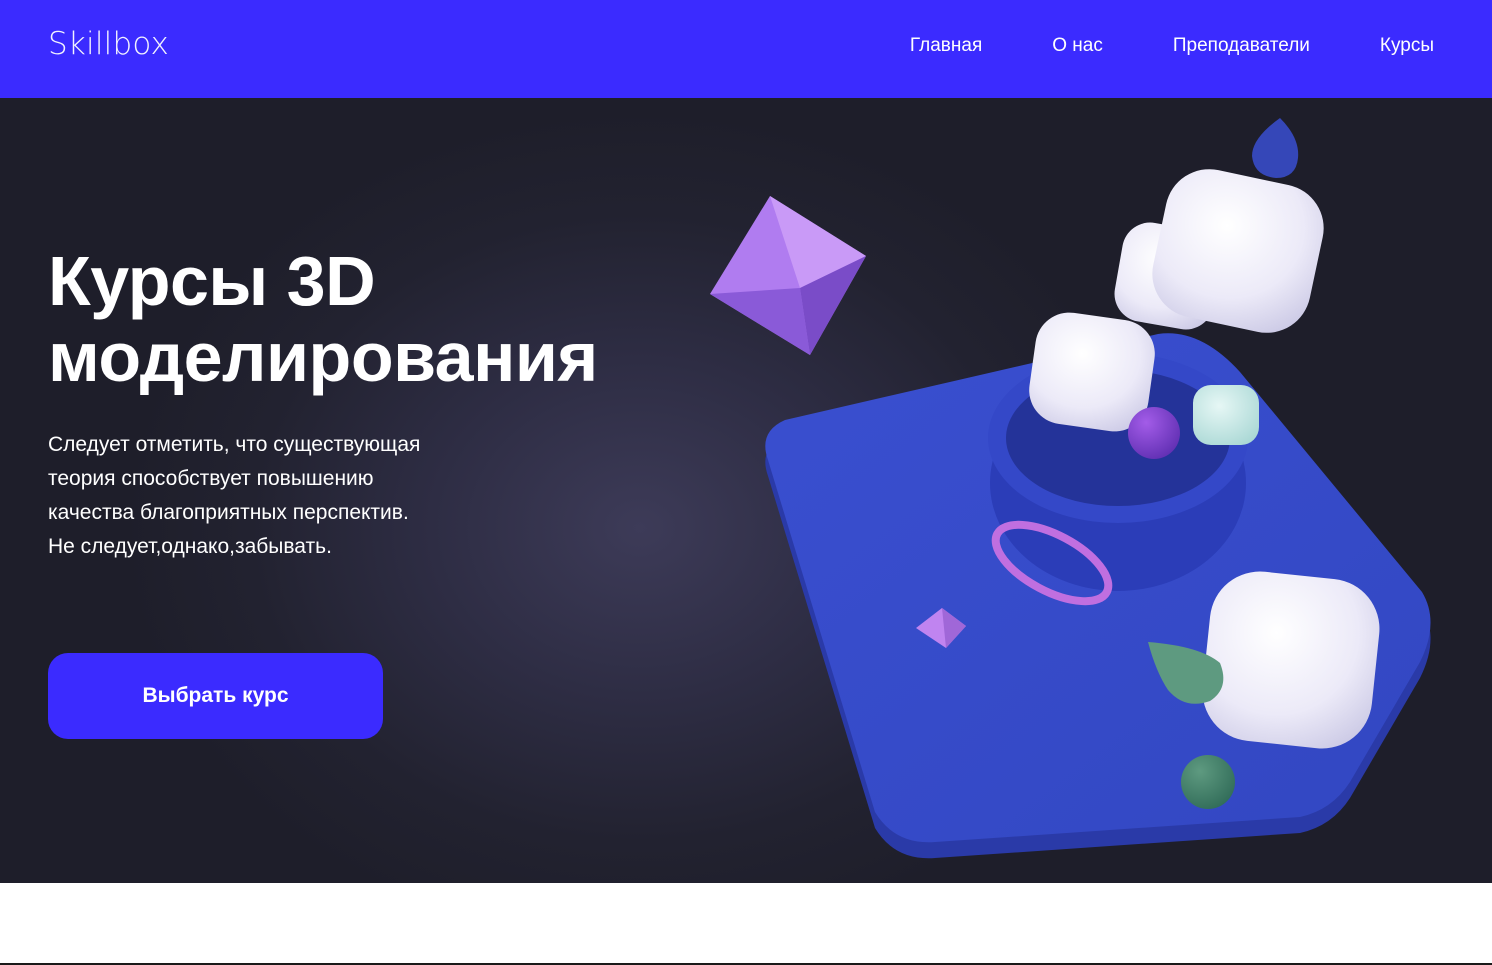  Describe the element at coordinates (211, 478) in the screenshot. I see `hero-description-line: теория способствует повышению` at that location.